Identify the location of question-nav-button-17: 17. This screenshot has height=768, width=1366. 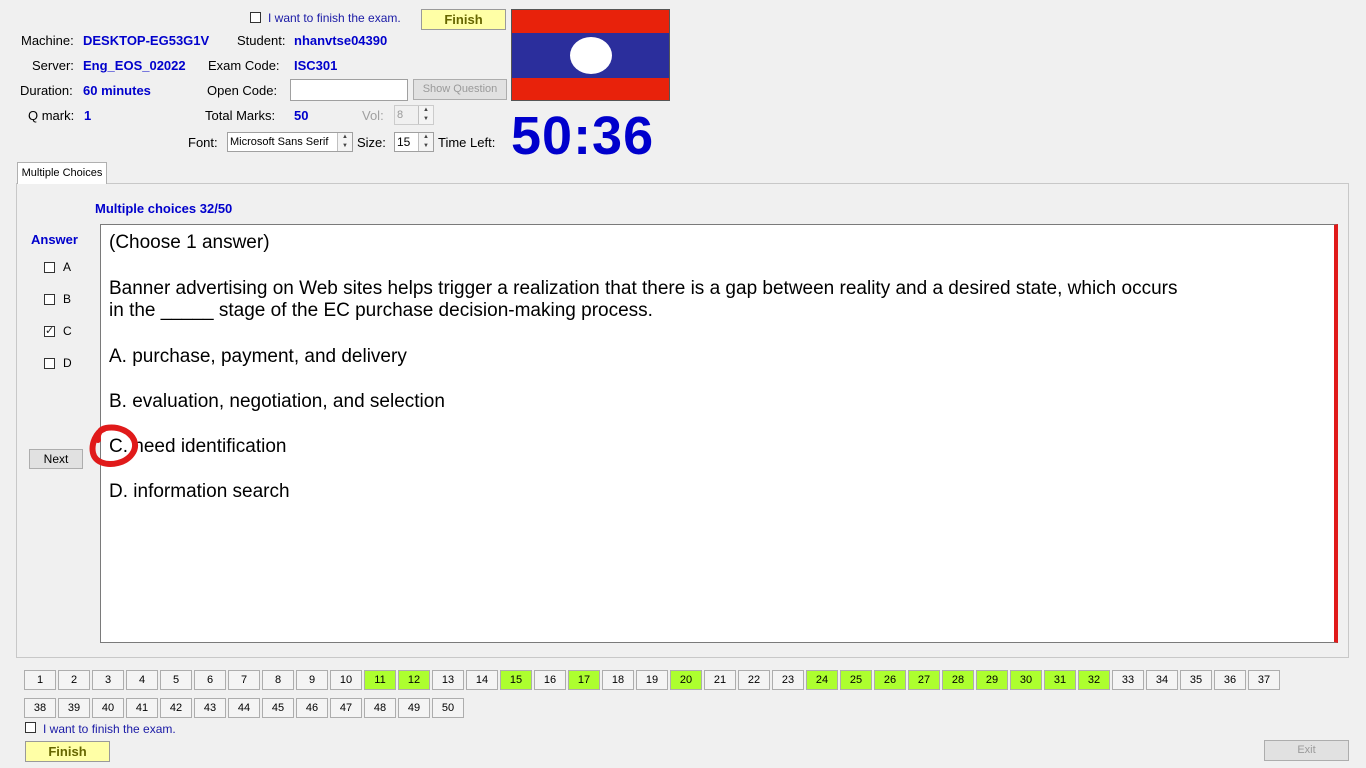
(584, 680).